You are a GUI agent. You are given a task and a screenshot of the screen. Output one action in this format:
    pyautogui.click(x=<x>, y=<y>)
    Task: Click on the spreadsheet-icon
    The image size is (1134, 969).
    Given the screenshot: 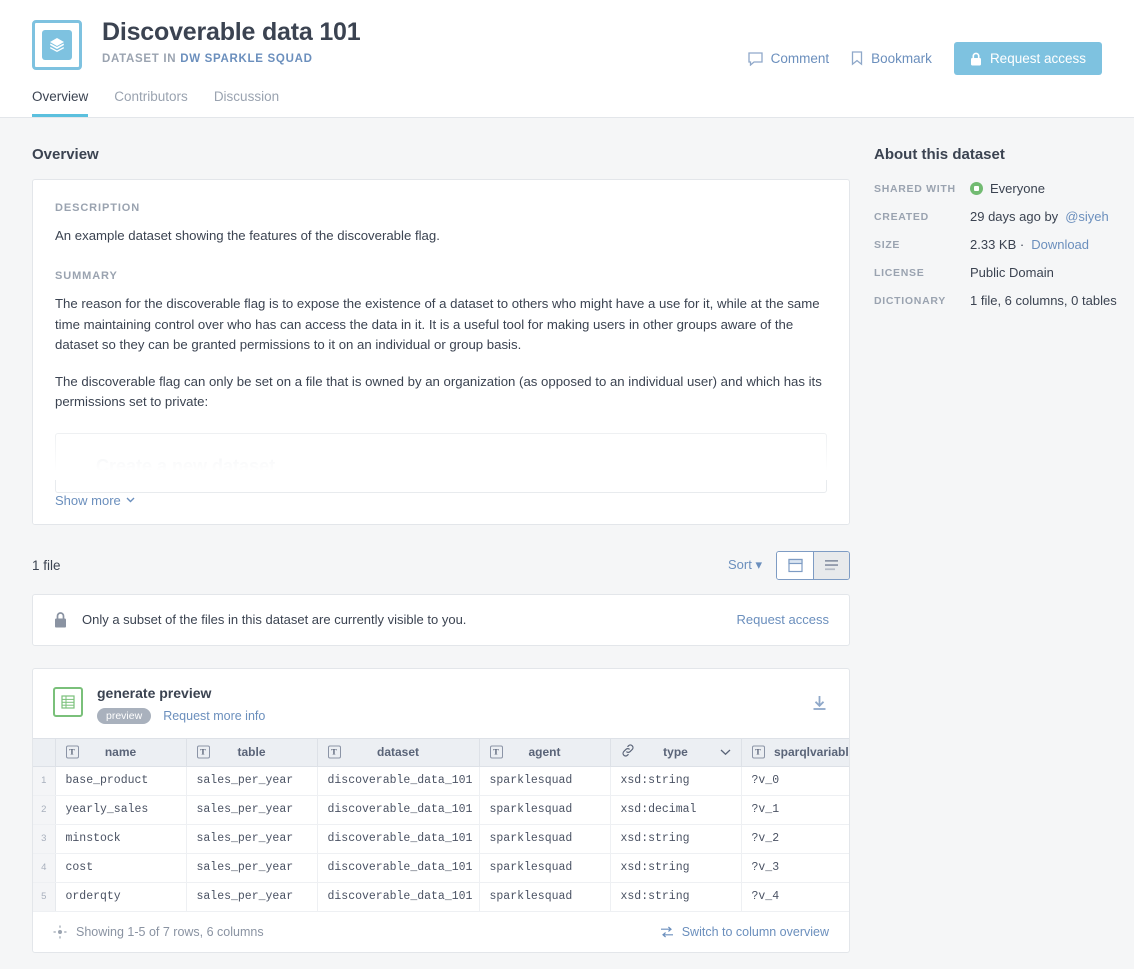 What is the action you would take?
    pyautogui.click(x=68, y=701)
    